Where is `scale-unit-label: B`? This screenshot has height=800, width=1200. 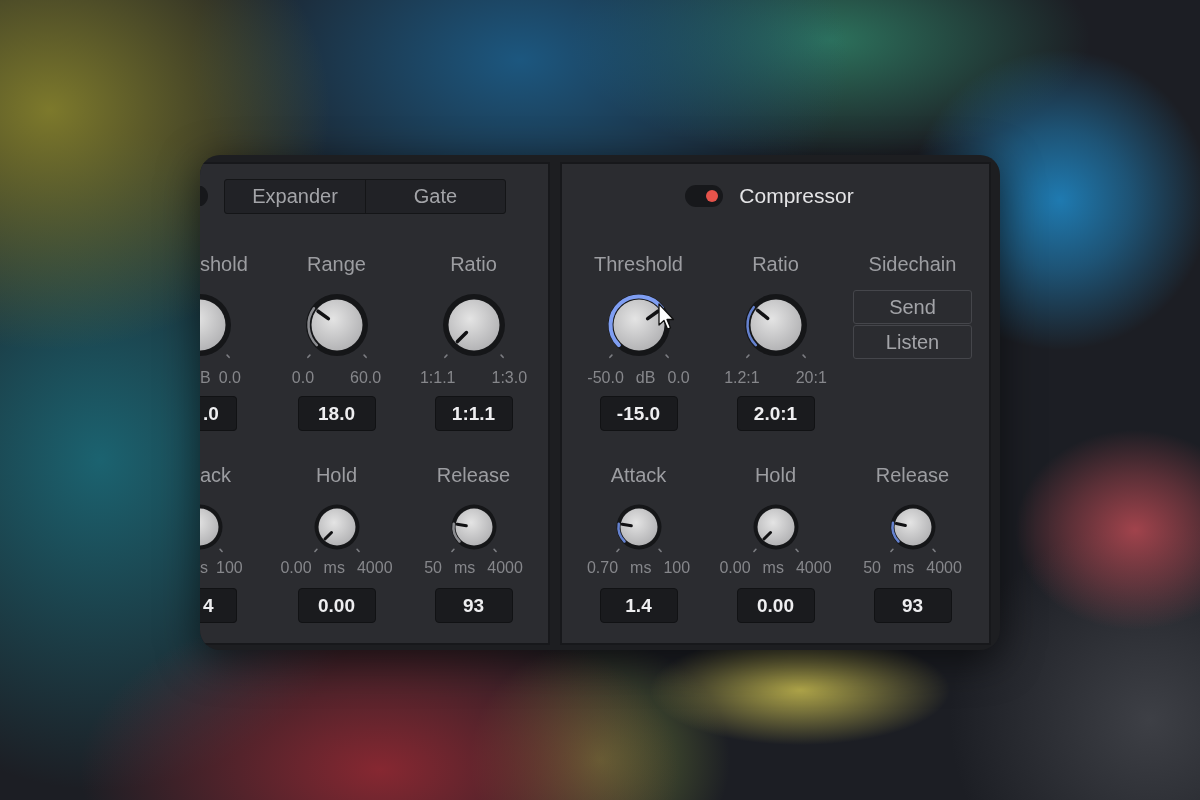
scale-unit-label: B is located at coordinates (205, 378).